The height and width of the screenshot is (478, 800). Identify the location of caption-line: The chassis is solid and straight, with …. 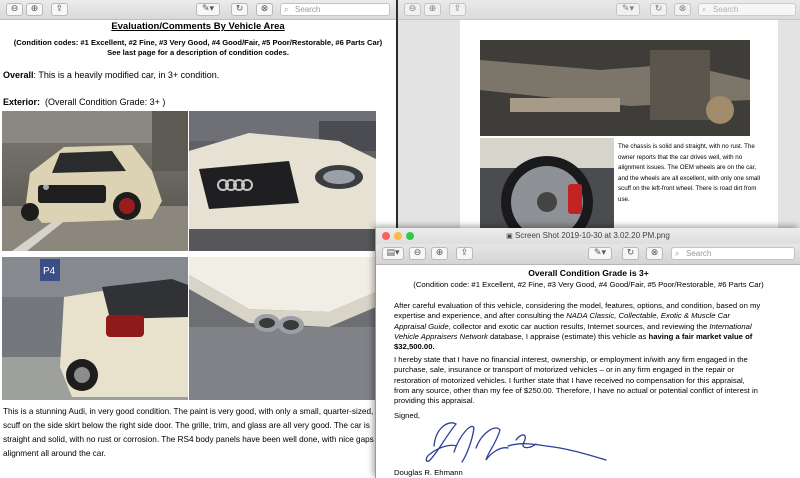
(686, 146).